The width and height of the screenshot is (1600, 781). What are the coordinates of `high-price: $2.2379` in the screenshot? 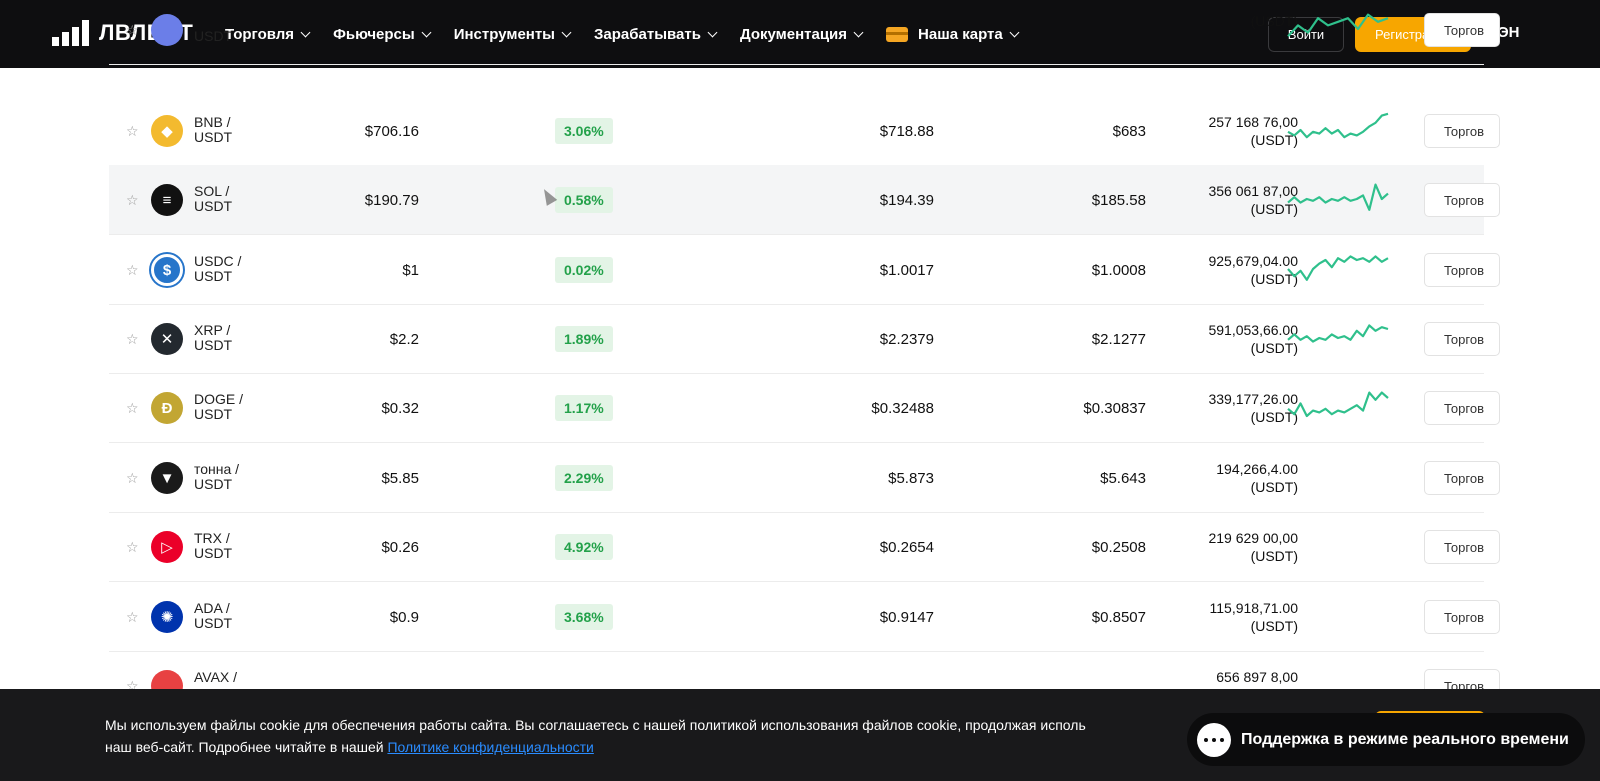 It's located at (906, 339).